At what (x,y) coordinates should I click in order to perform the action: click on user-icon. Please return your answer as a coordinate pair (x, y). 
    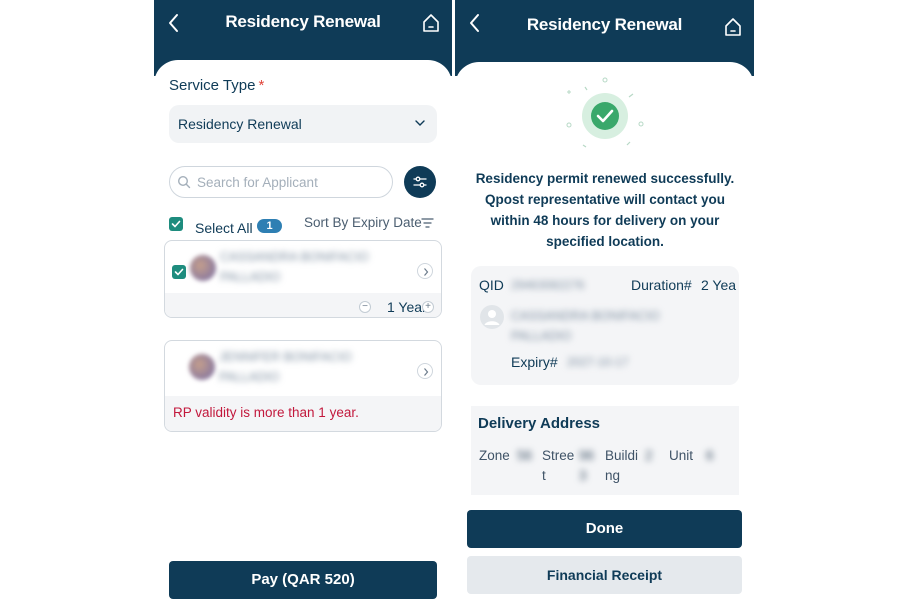
    Looking at the image, I should click on (492, 317).